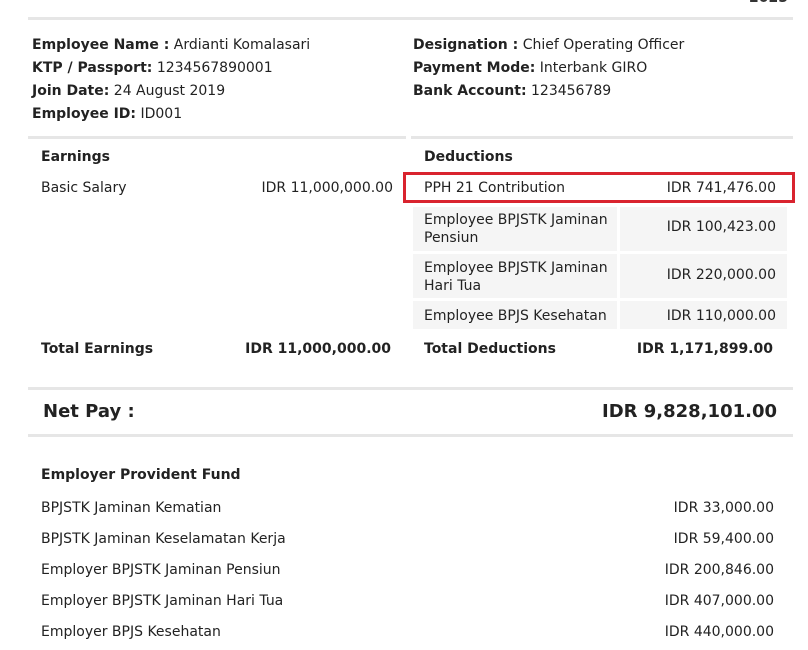 The image size is (808, 650). I want to click on total-deductions-label: Total Deductions, so click(490, 349).